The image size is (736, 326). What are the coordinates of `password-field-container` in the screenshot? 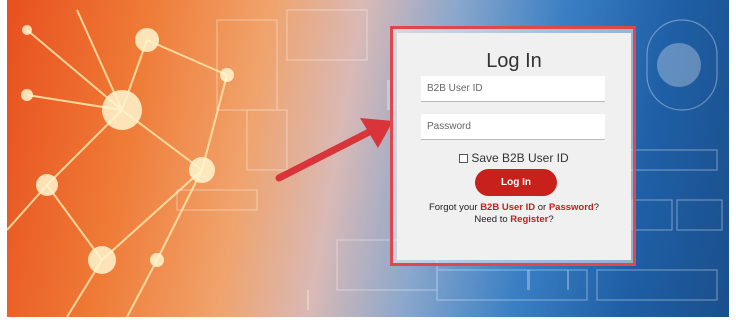 It's located at (513, 127).